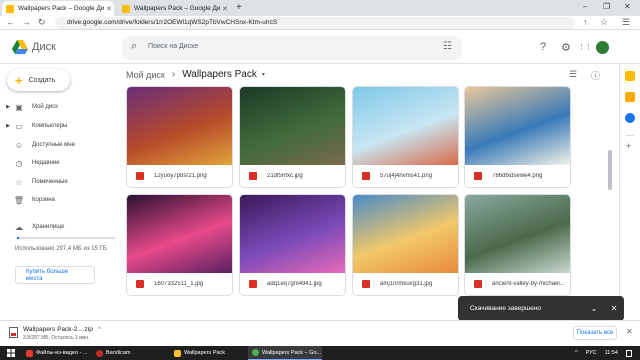  Describe the element at coordinates (629, 331) in the screenshot. I see `close-download-bar-icon: ✕` at that location.